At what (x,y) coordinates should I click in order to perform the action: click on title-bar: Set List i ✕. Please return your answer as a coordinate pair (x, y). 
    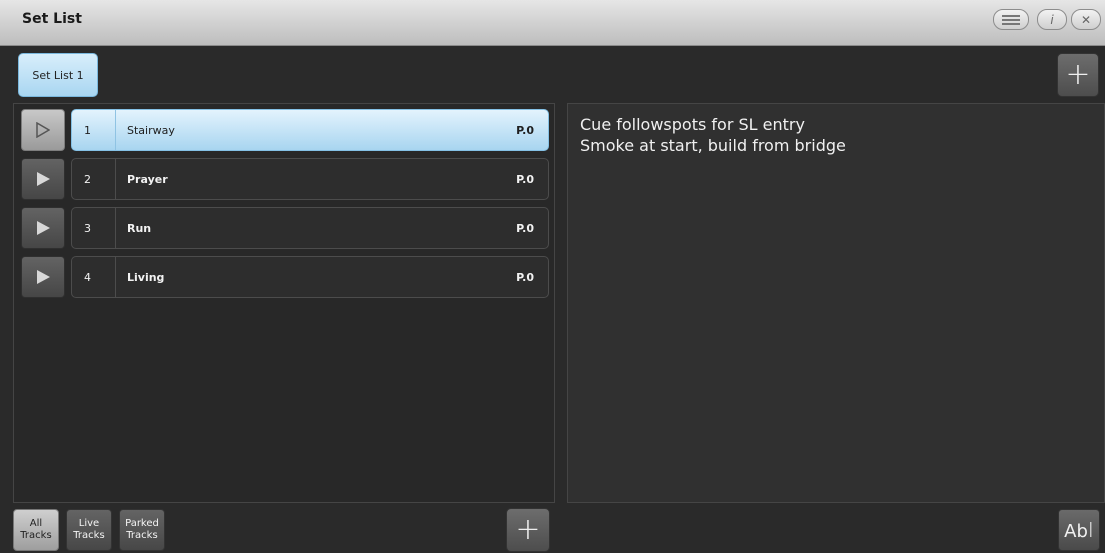
    Looking at the image, I should click on (552, 23).